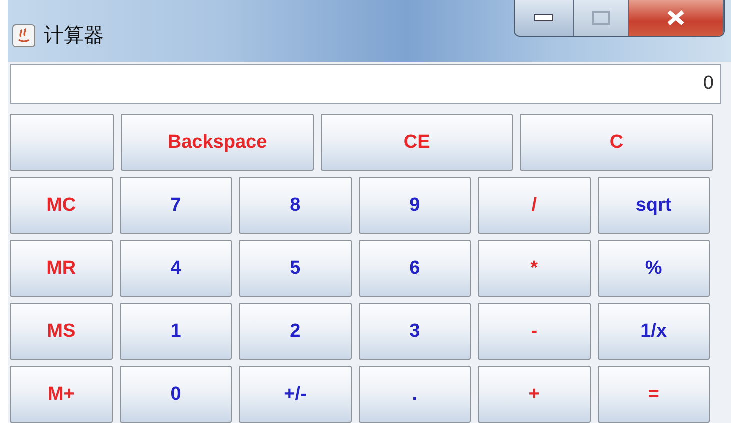 This screenshot has height=423, width=731. What do you see at coordinates (654, 394) in the screenshot?
I see `calculator-key: =` at bounding box center [654, 394].